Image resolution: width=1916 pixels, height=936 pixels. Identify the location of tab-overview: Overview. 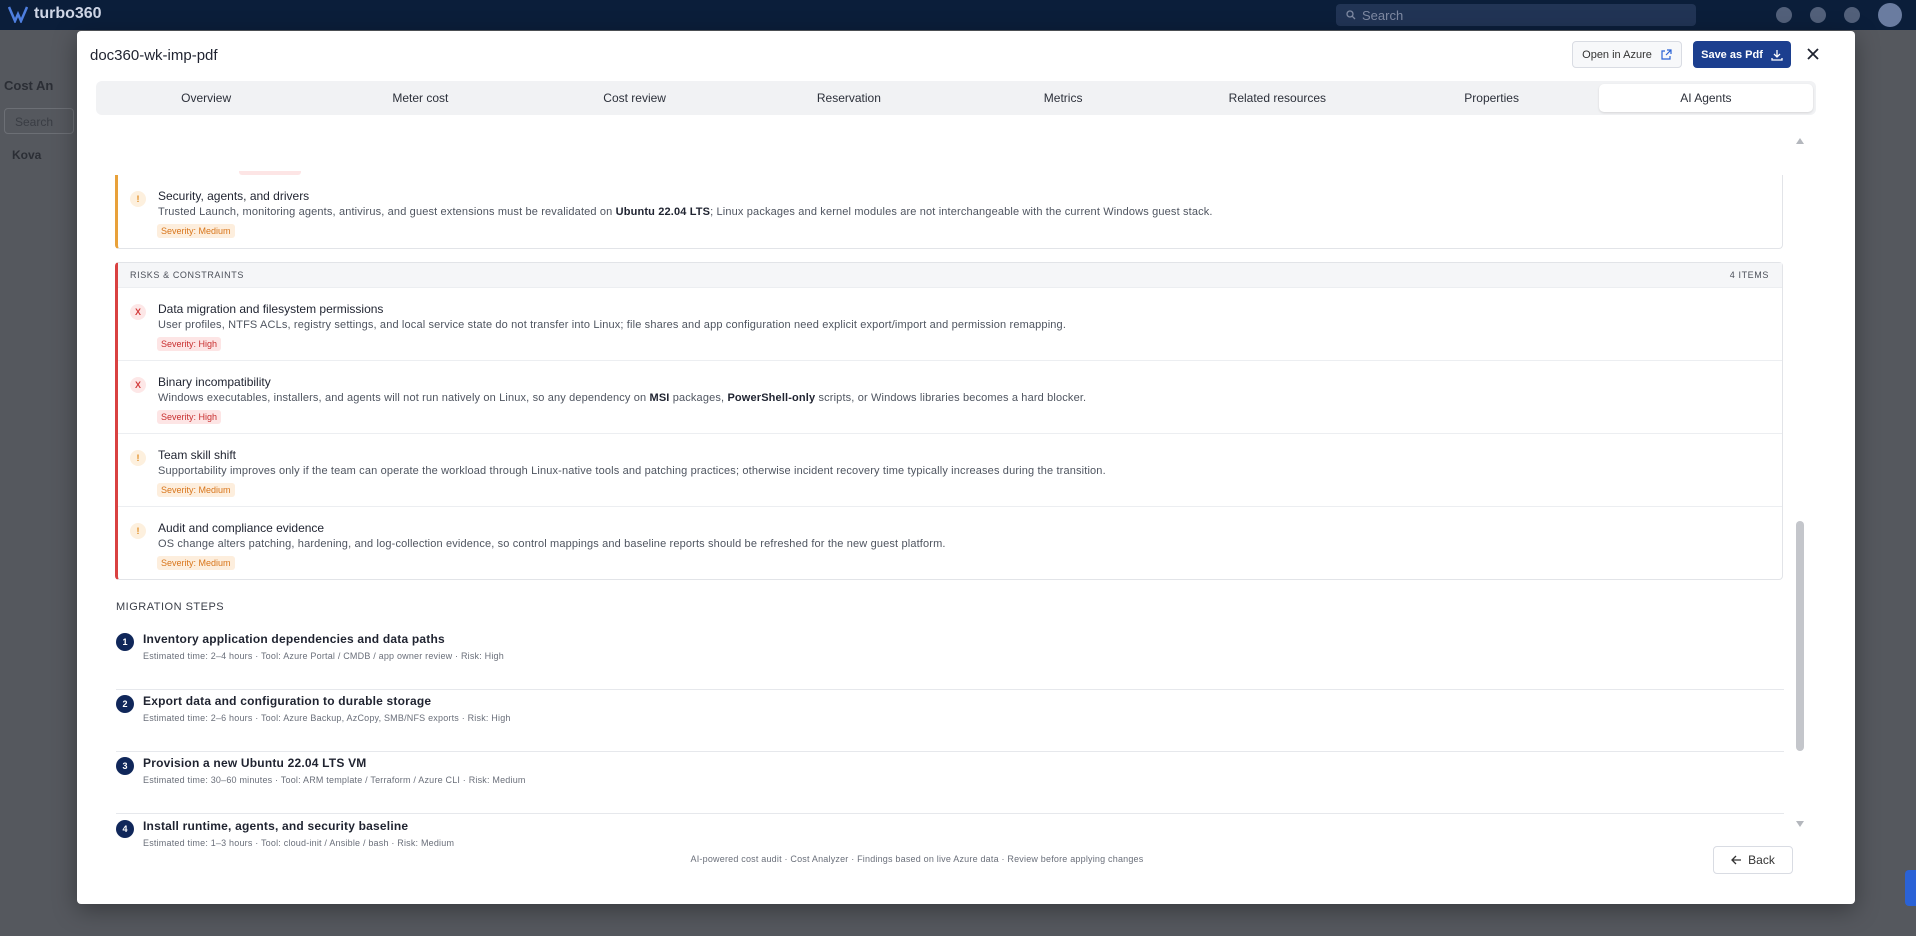
(206, 98).